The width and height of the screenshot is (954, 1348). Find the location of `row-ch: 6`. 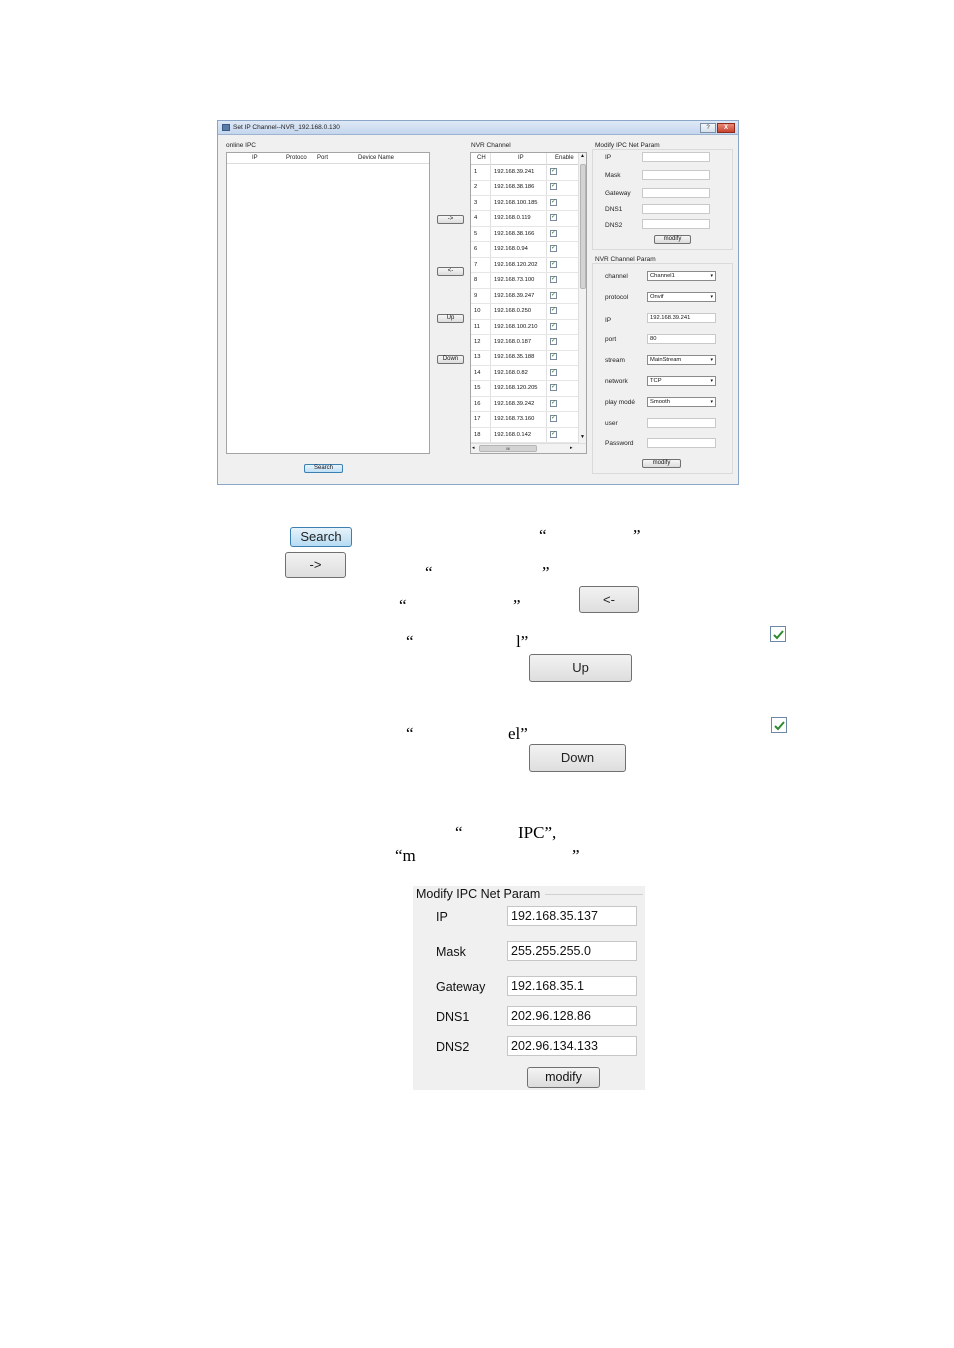

row-ch: 6 is located at coordinates (476, 249).